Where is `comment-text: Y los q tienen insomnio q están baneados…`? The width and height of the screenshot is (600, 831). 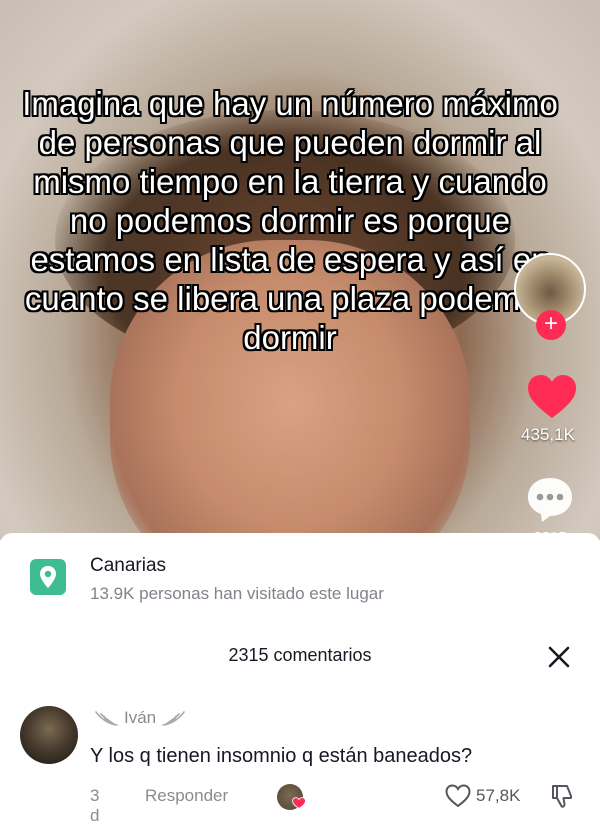 comment-text: Y los q tienen insomnio q están baneados… is located at coordinates (281, 756).